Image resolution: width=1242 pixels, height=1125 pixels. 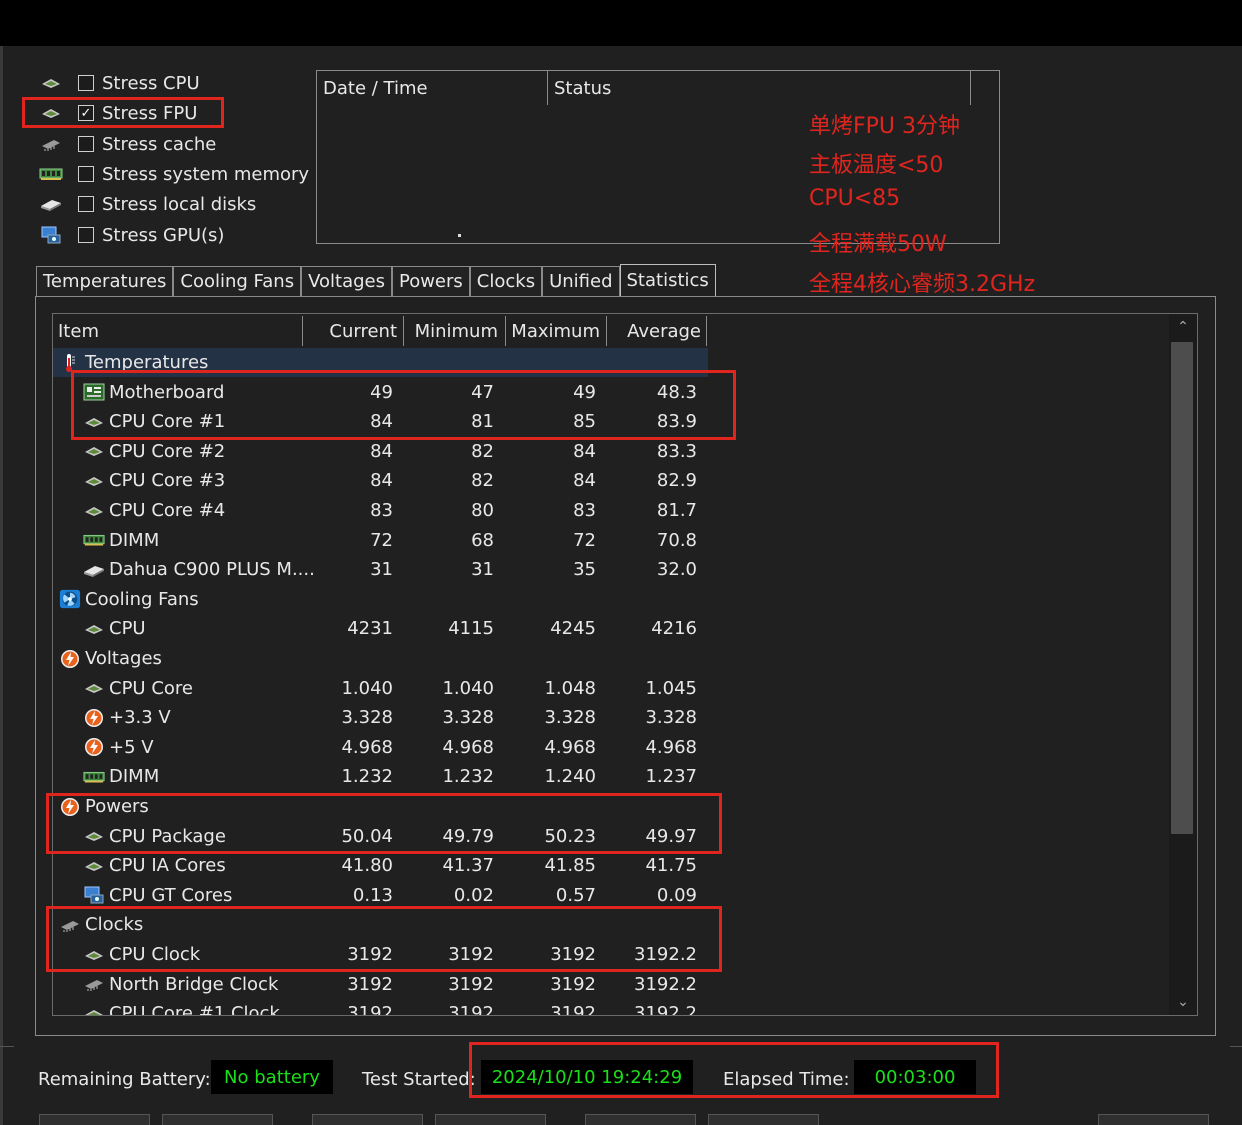 I want to click on table-row: CPU Core 1.040 1.040 1.048 1.045, so click(x=380, y=688).